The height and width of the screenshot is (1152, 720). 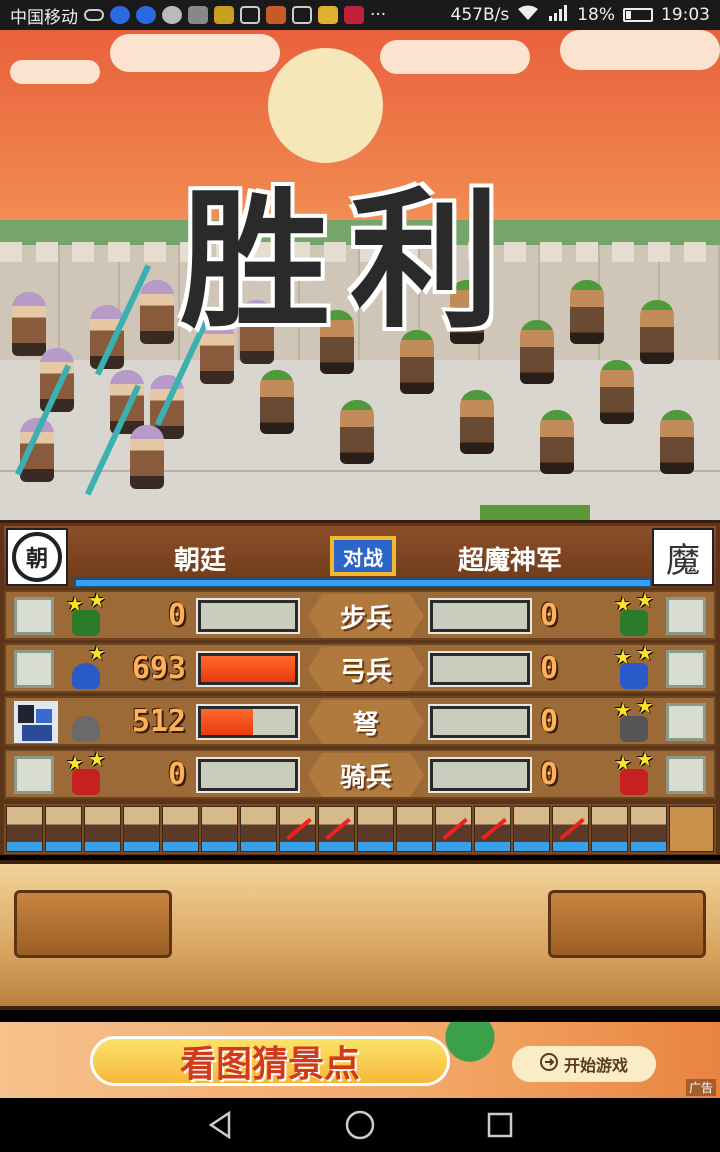 I want to click on recent-apps-icon, so click(x=500, y=1125).